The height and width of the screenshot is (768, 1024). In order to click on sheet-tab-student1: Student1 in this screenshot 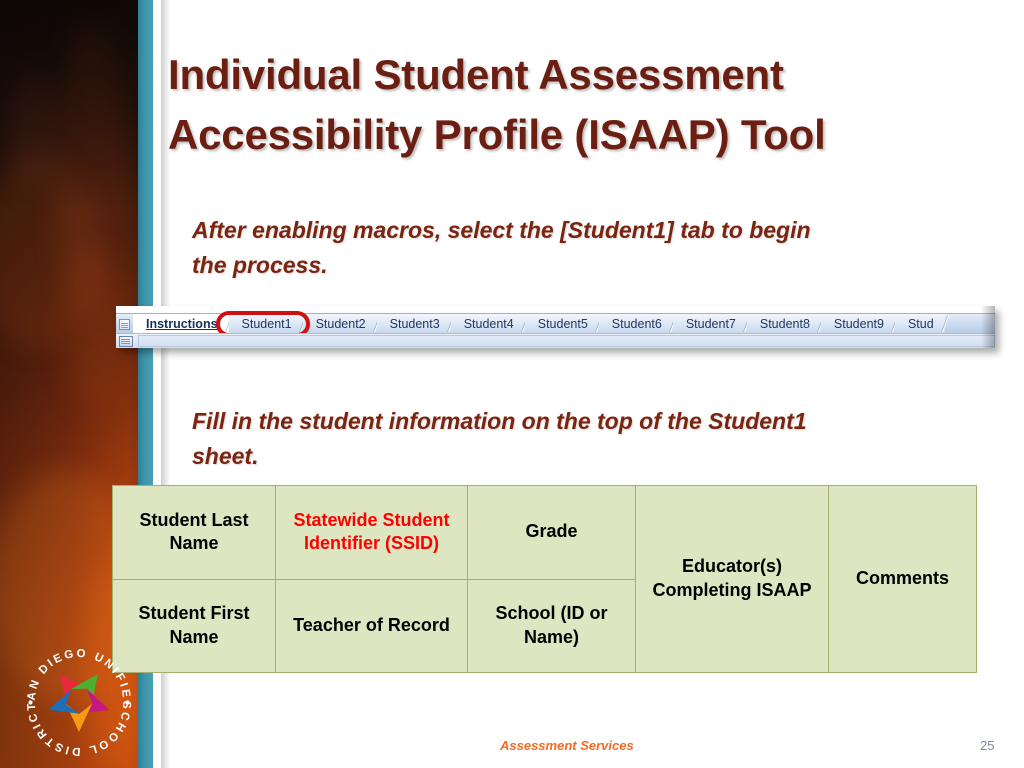, I will do `click(265, 324)`.